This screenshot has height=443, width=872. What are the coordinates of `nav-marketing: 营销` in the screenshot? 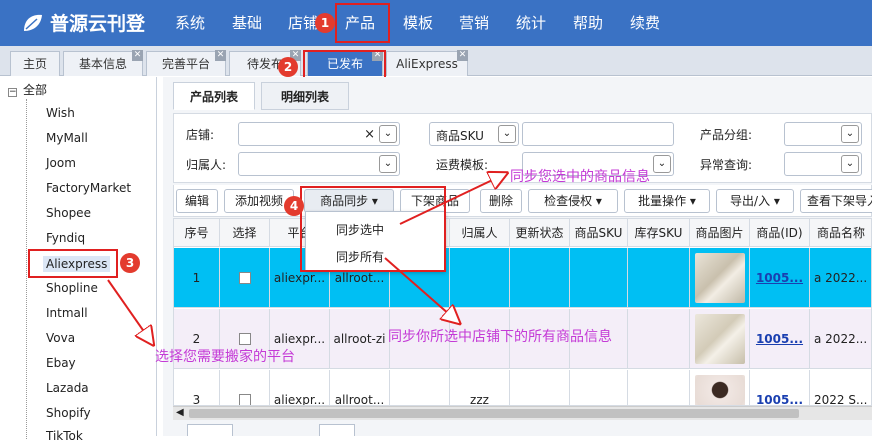 It's located at (474, 23).